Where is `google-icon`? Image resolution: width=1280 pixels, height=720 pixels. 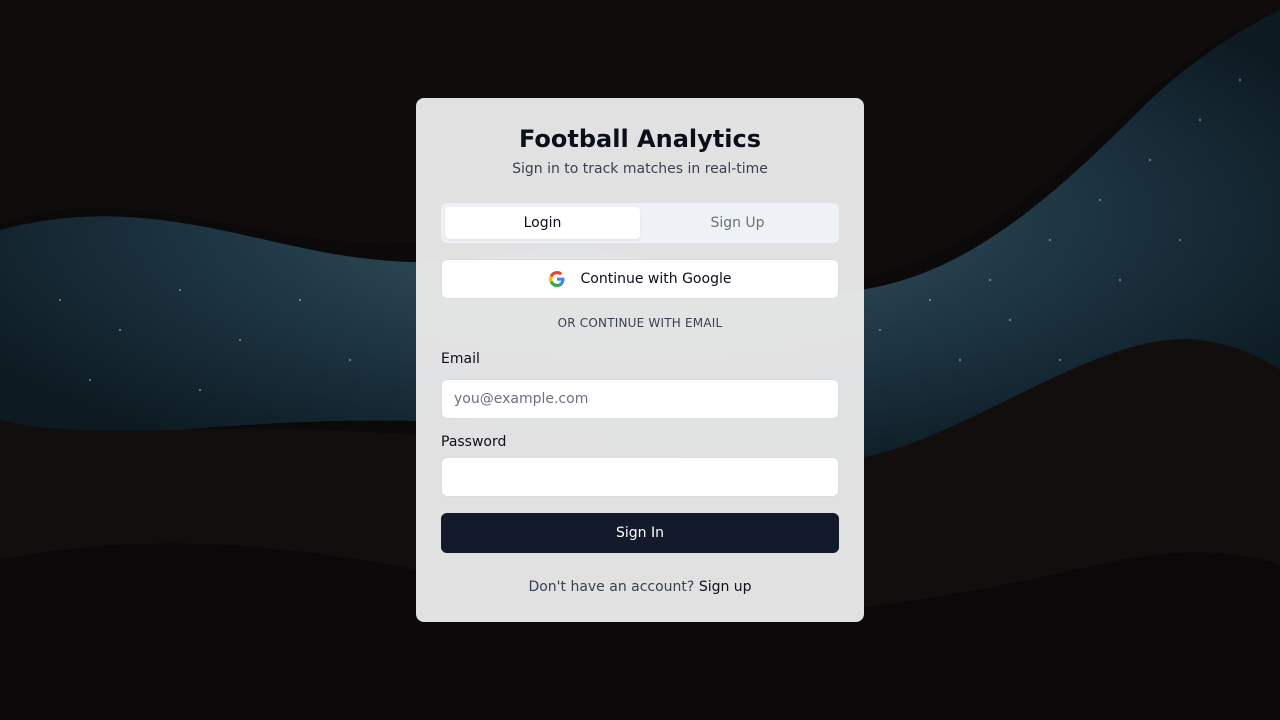 google-icon is located at coordinates (556, 279).